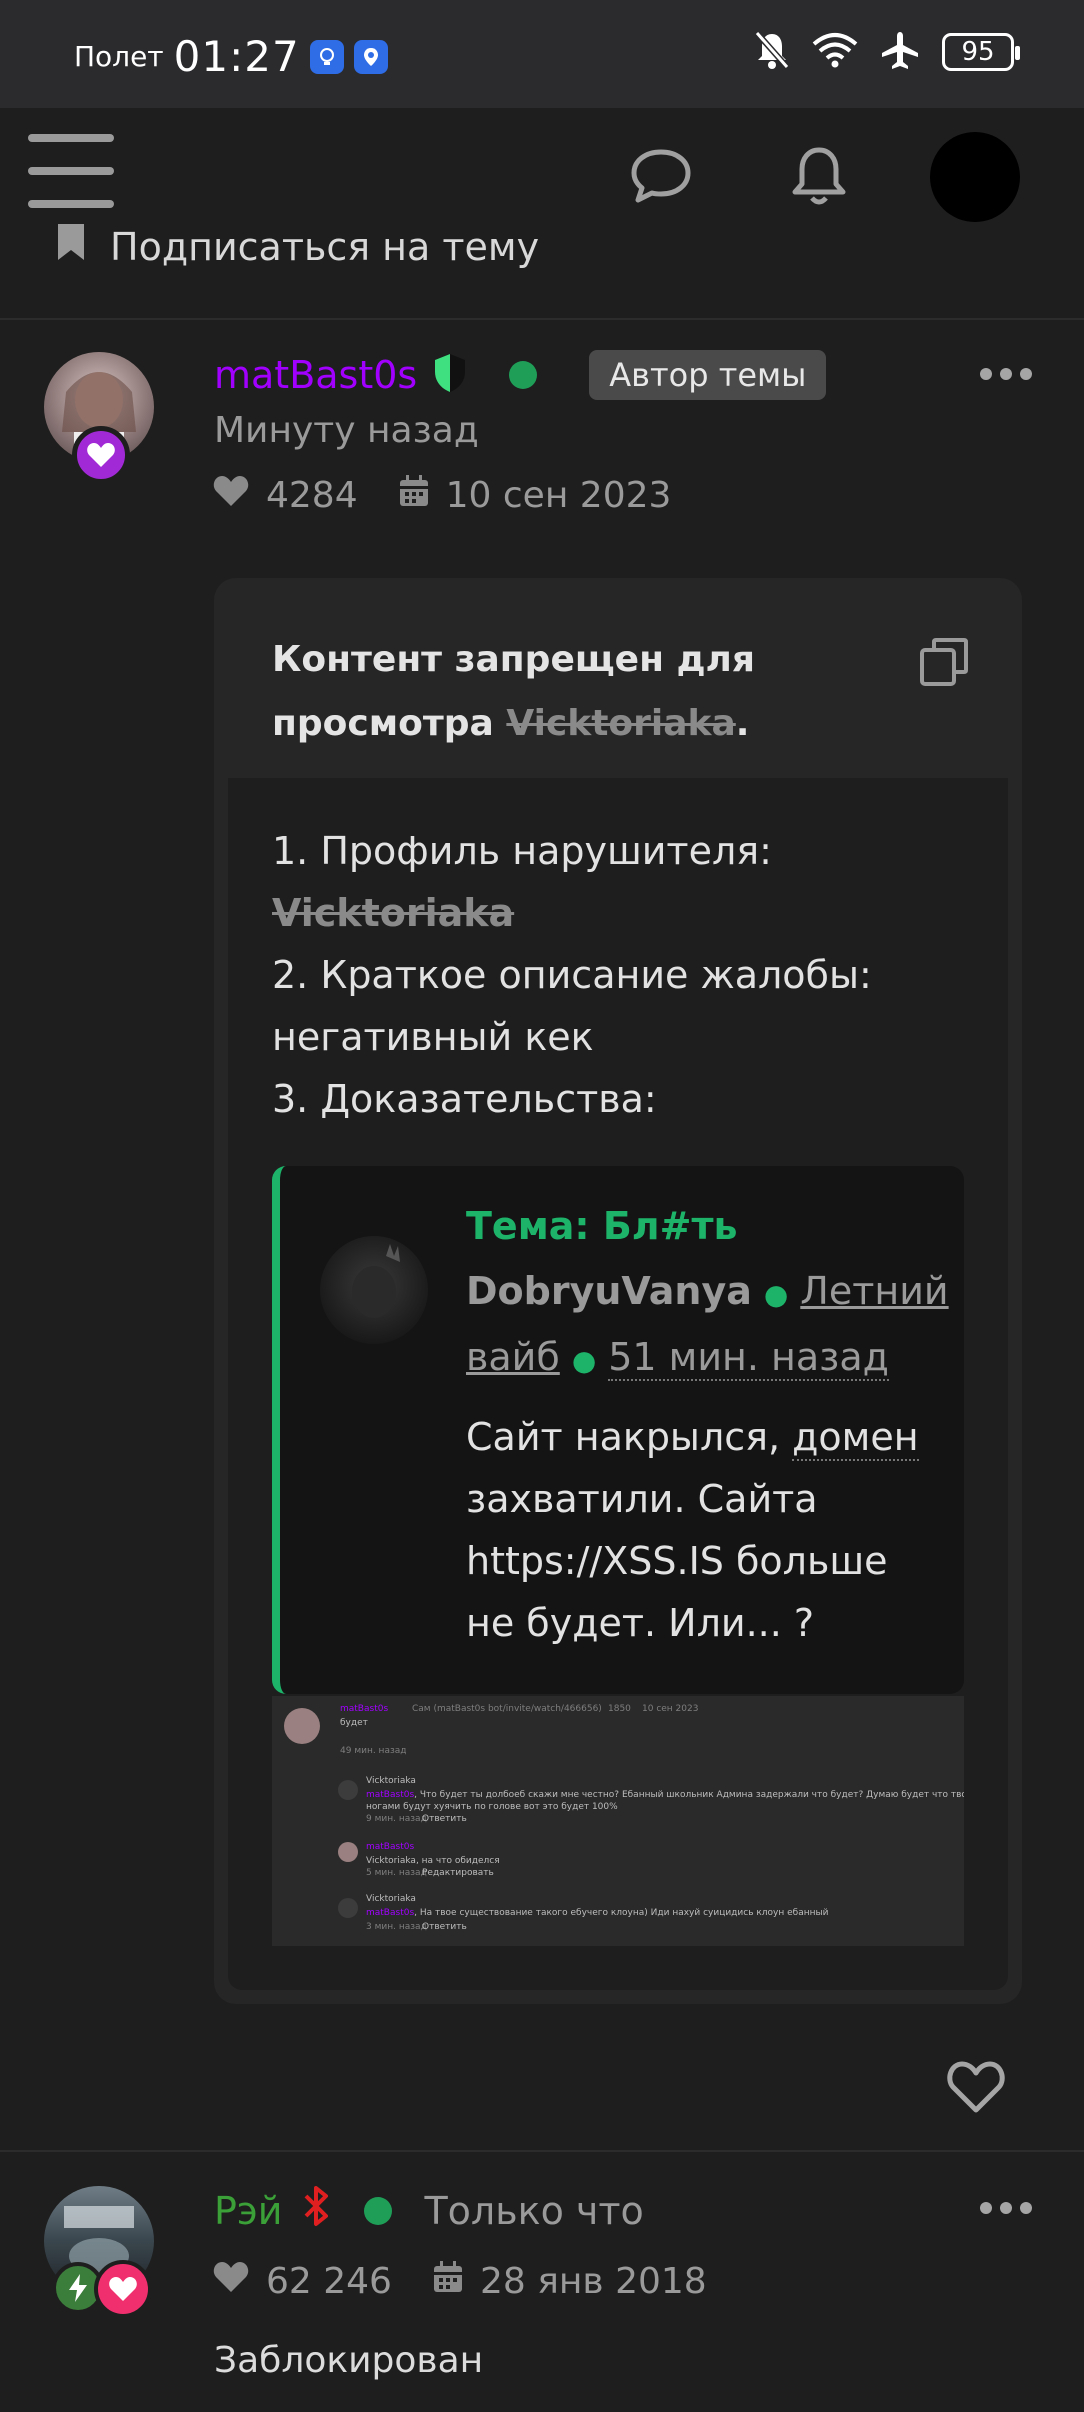 Image resolution: width=1084 pixels, height=2412 pixels. What do you see at coordinates (317, 2210) in the screenshot?
I see `bluetooth-icon` at bounding box center [317, 2210].